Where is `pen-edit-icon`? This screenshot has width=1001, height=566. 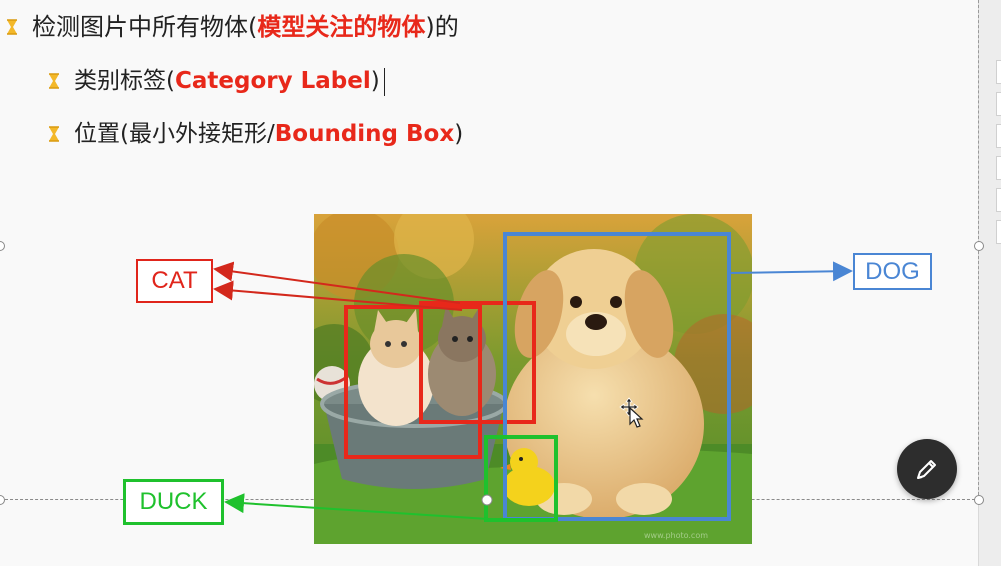 pen-edit-icon is located at coordinates (926, 469).